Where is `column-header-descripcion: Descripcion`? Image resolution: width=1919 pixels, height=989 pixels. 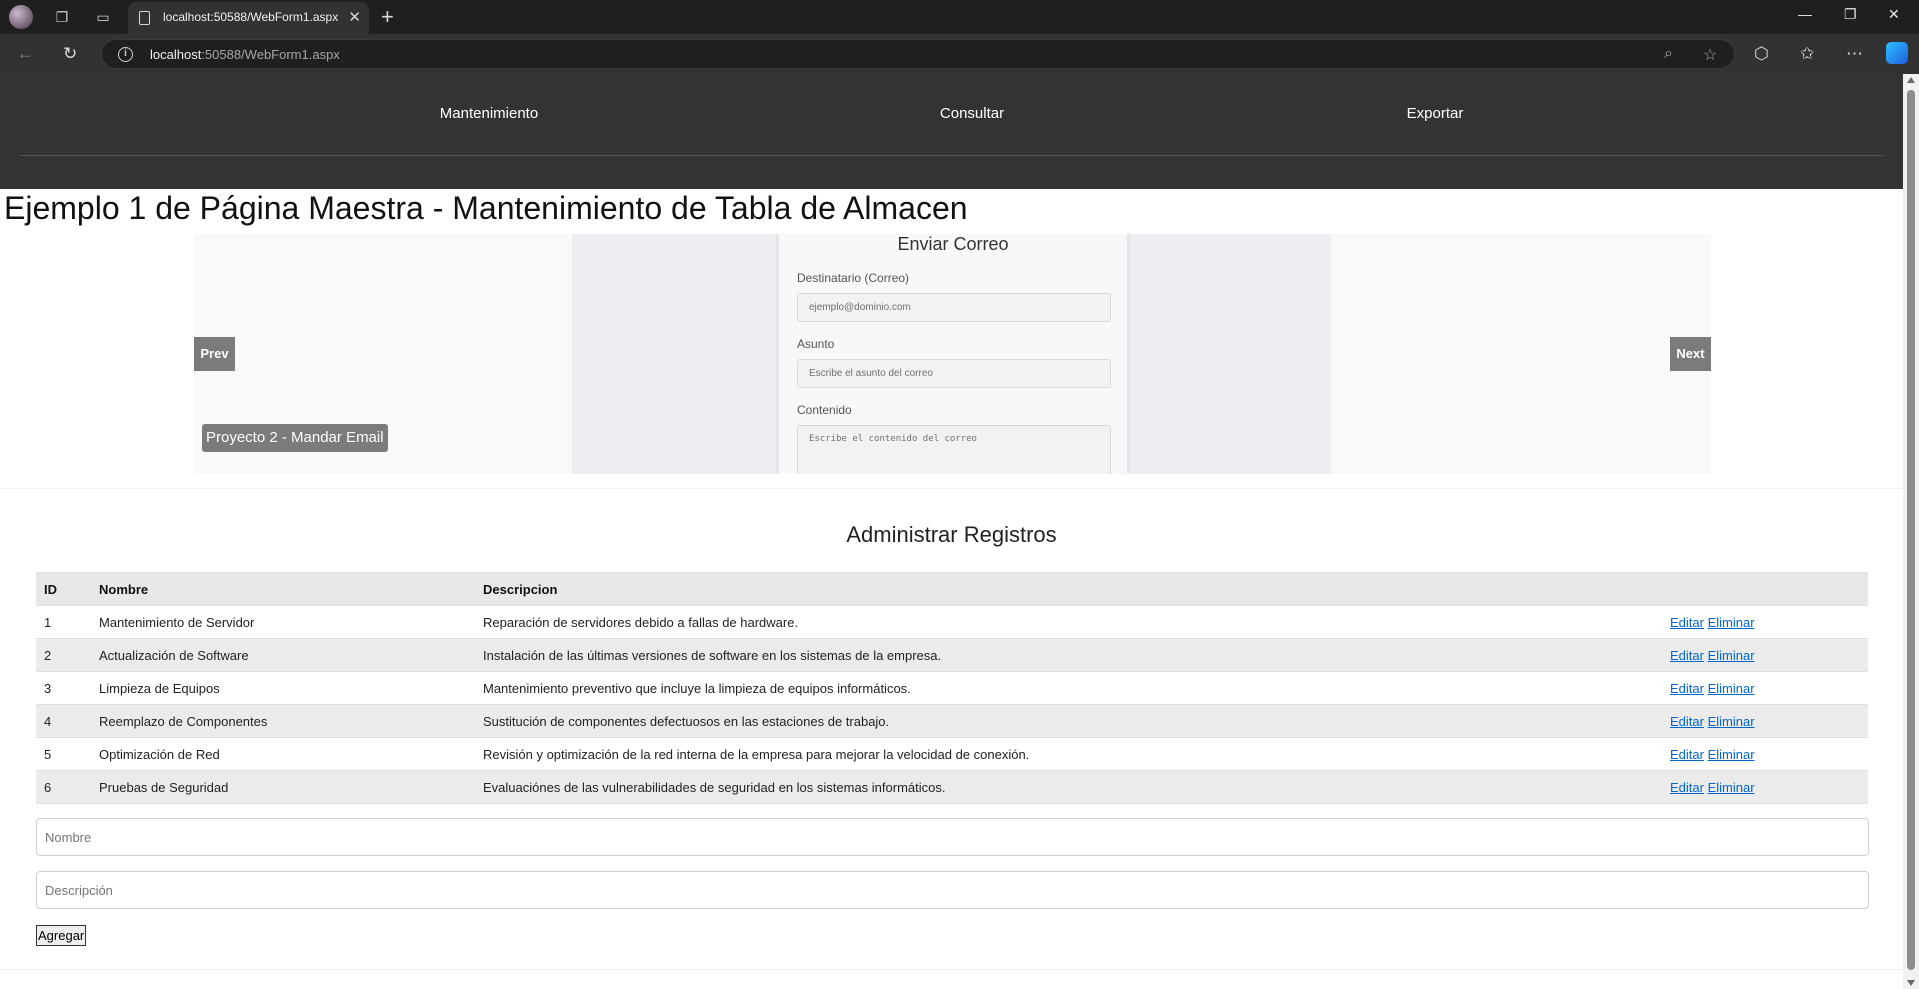 column-header-descripcion: Descripcion is located at coordinates (1068, 589).